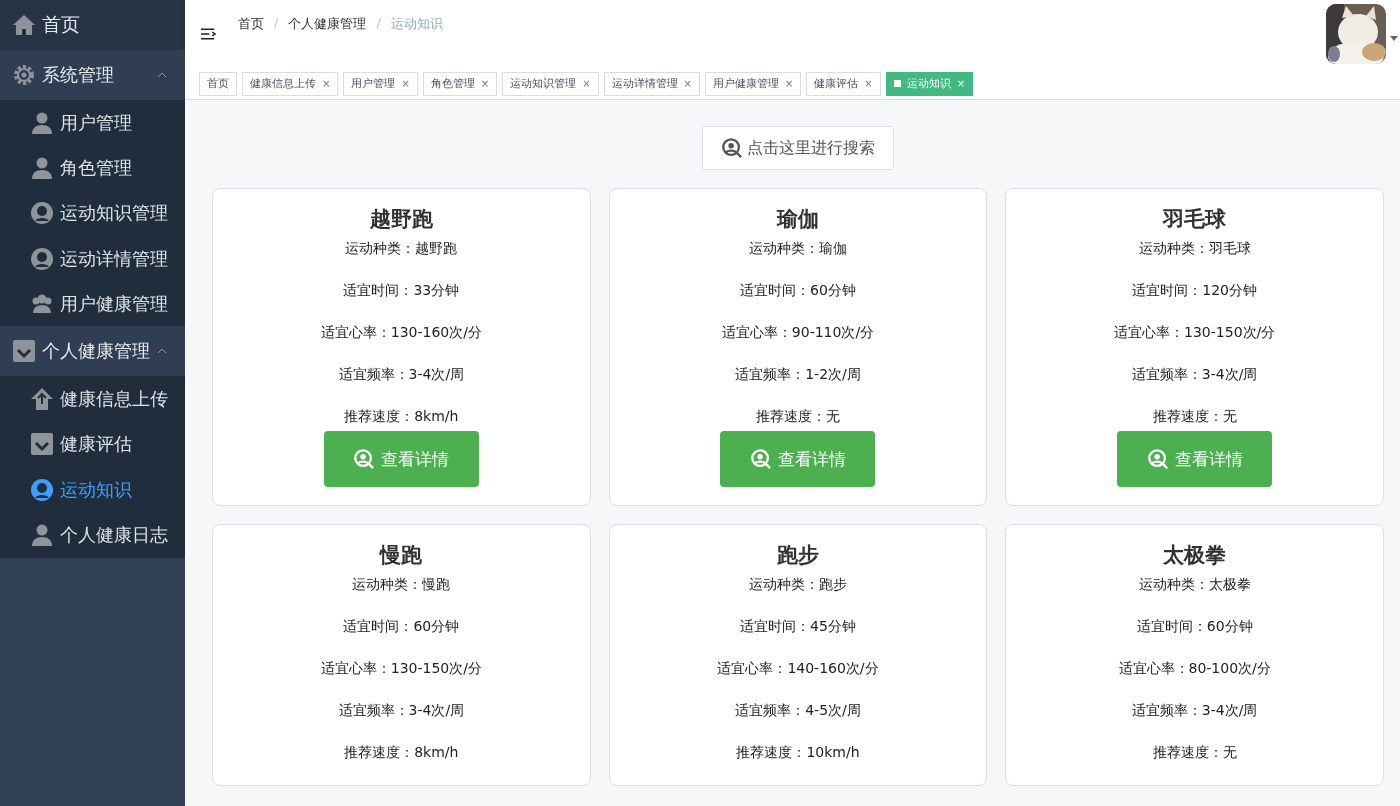  I want to click on breadcrumb-item: 运动知识, so click(416, 24).